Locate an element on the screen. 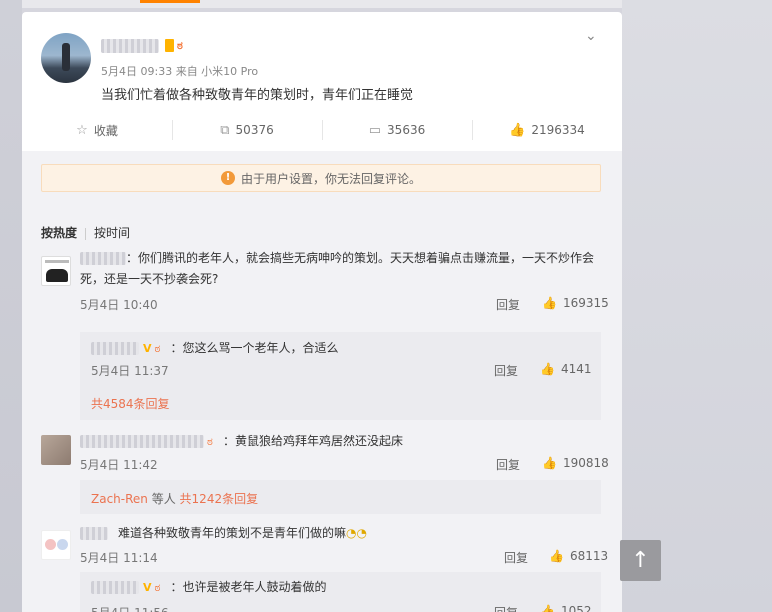  comment-time: 5月4日 10:40 is located at coordinates (119, 305).